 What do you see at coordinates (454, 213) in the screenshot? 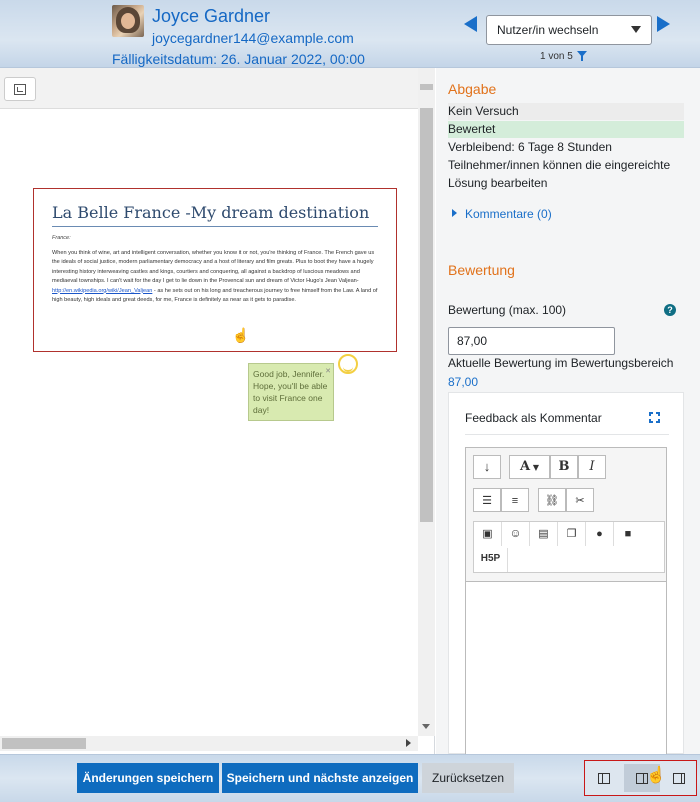
I see `chevron-right-icon` at bounding box center [454, 213].